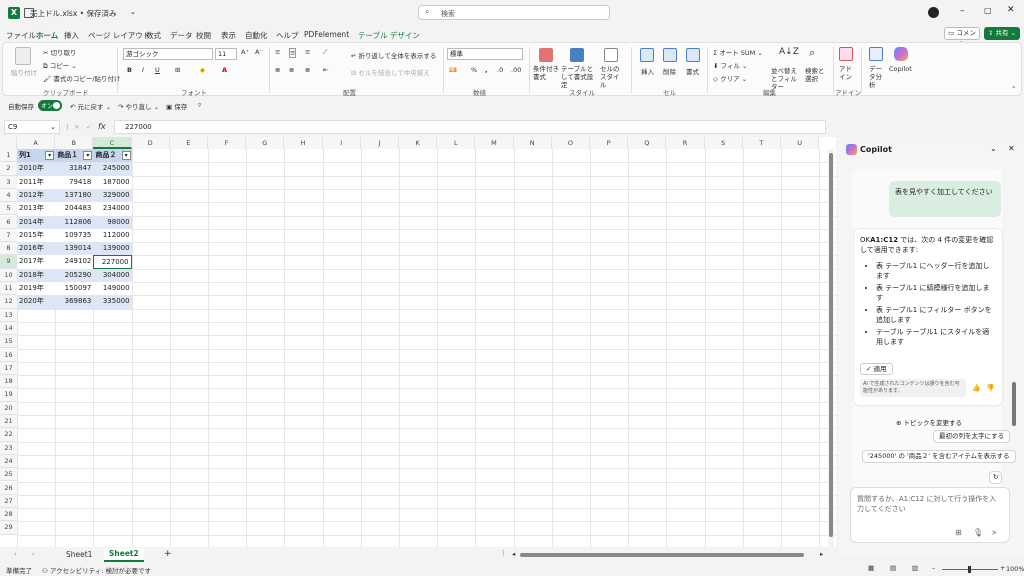  I want to click on delete-cell-icon, so click(670, 55).